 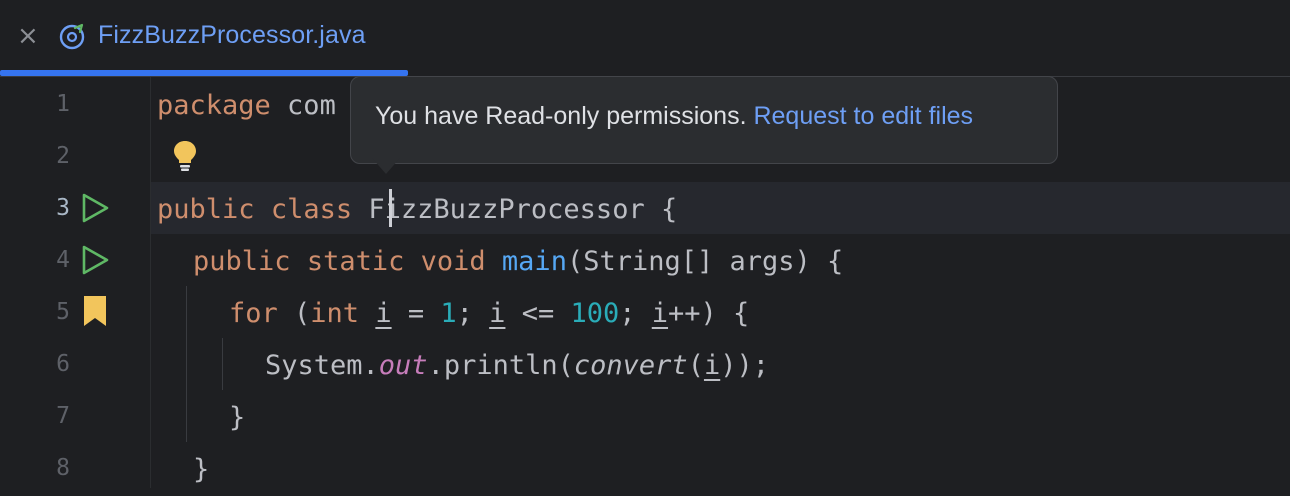 I want to click on code-line-1: package com, so click(x=246, y=106).